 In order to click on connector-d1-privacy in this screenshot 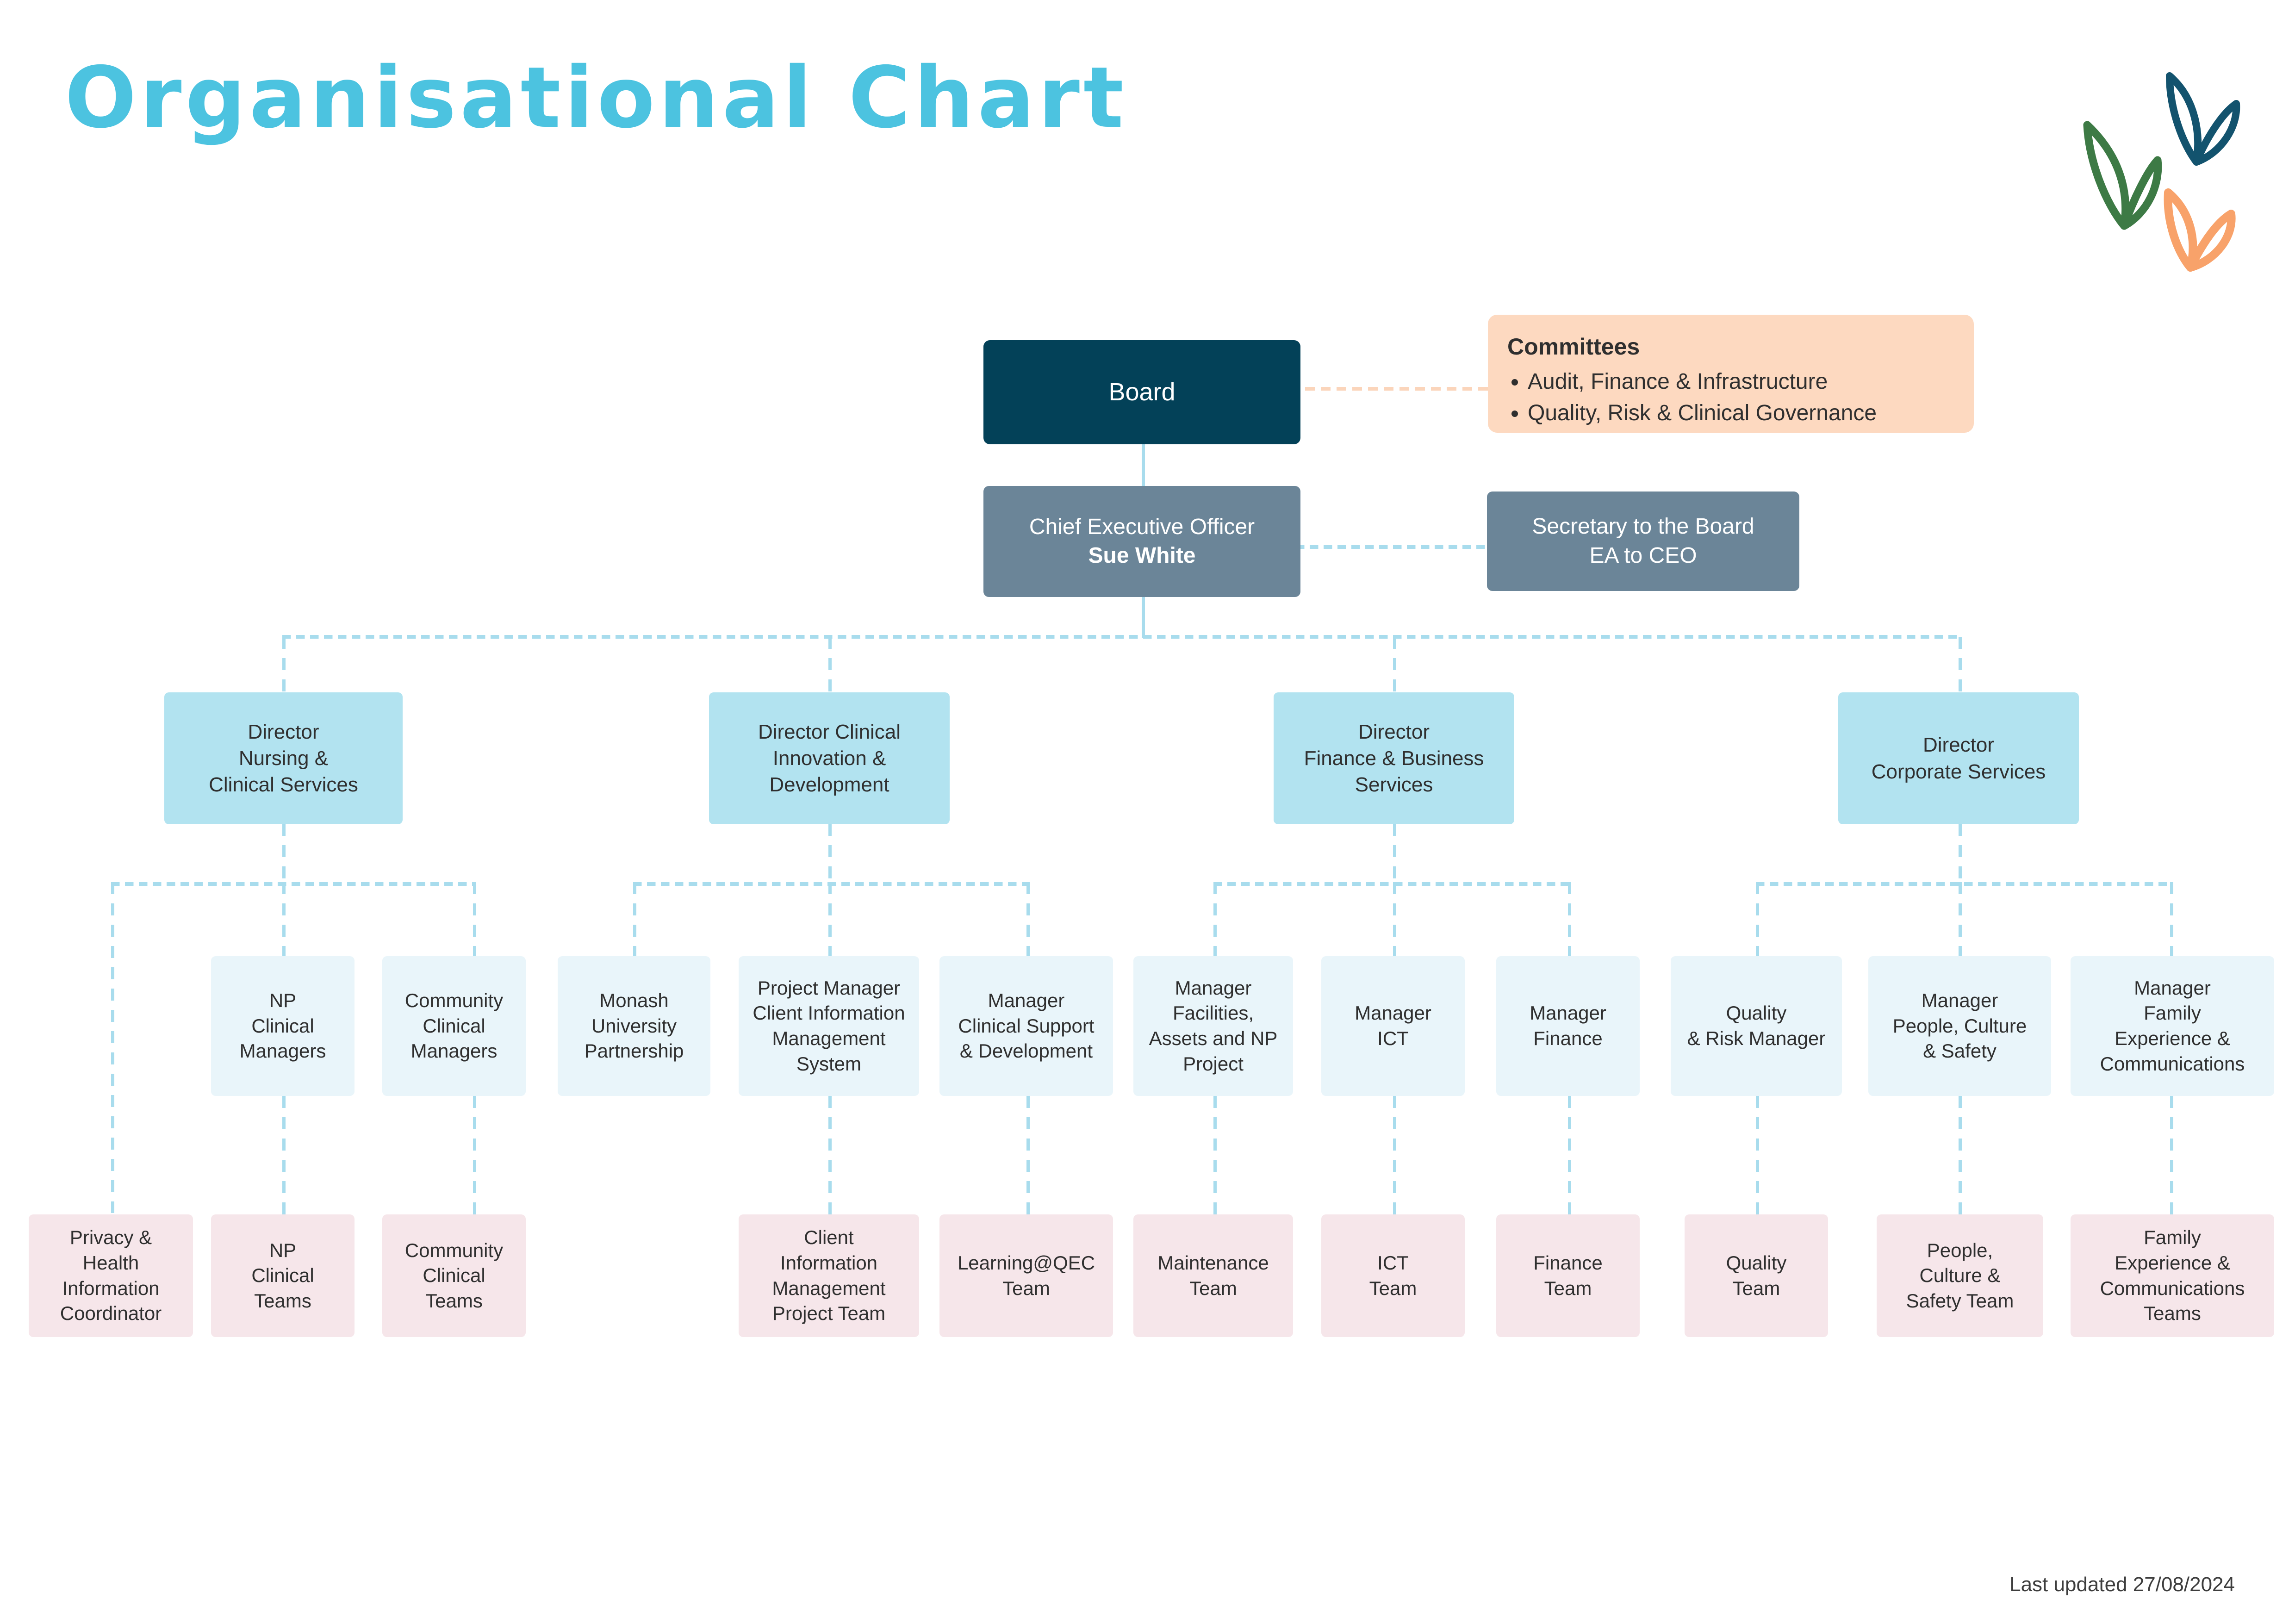, I will do `click(112, 1047)`.